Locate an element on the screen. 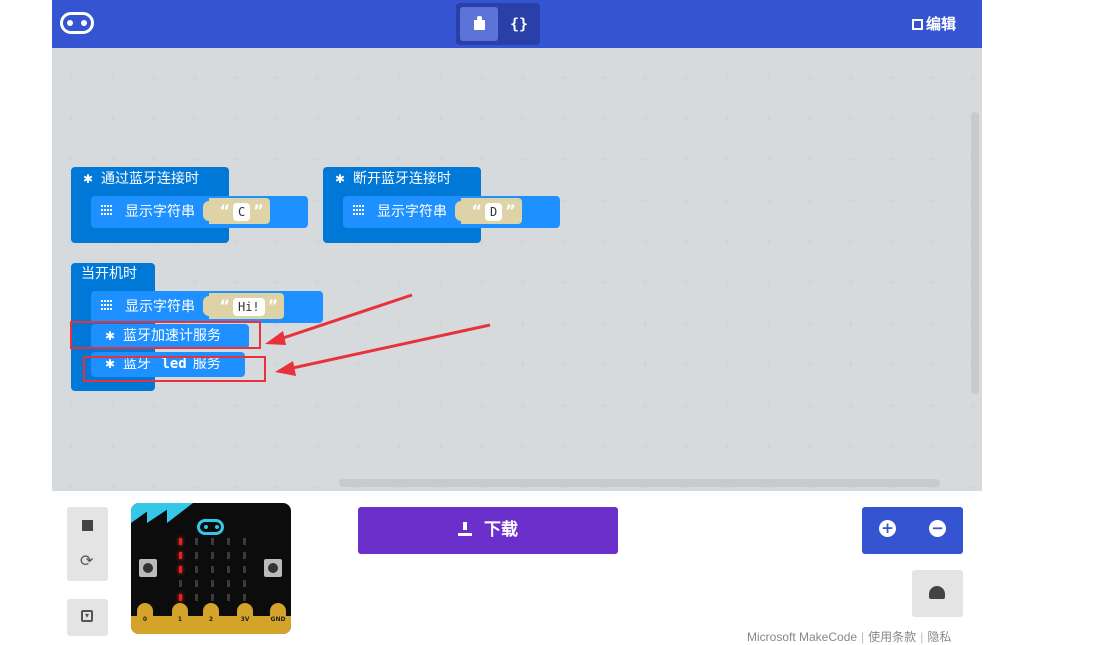 The image size is (1097, 645). button-a is located at coordinates (148, 568).